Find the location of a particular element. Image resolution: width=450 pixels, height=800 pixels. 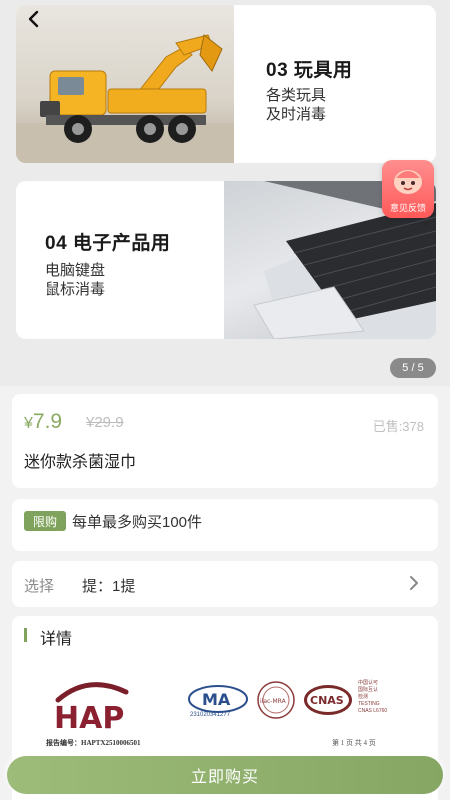

ilac-logo: ilac-MRA is located at coordinates (276, 700).